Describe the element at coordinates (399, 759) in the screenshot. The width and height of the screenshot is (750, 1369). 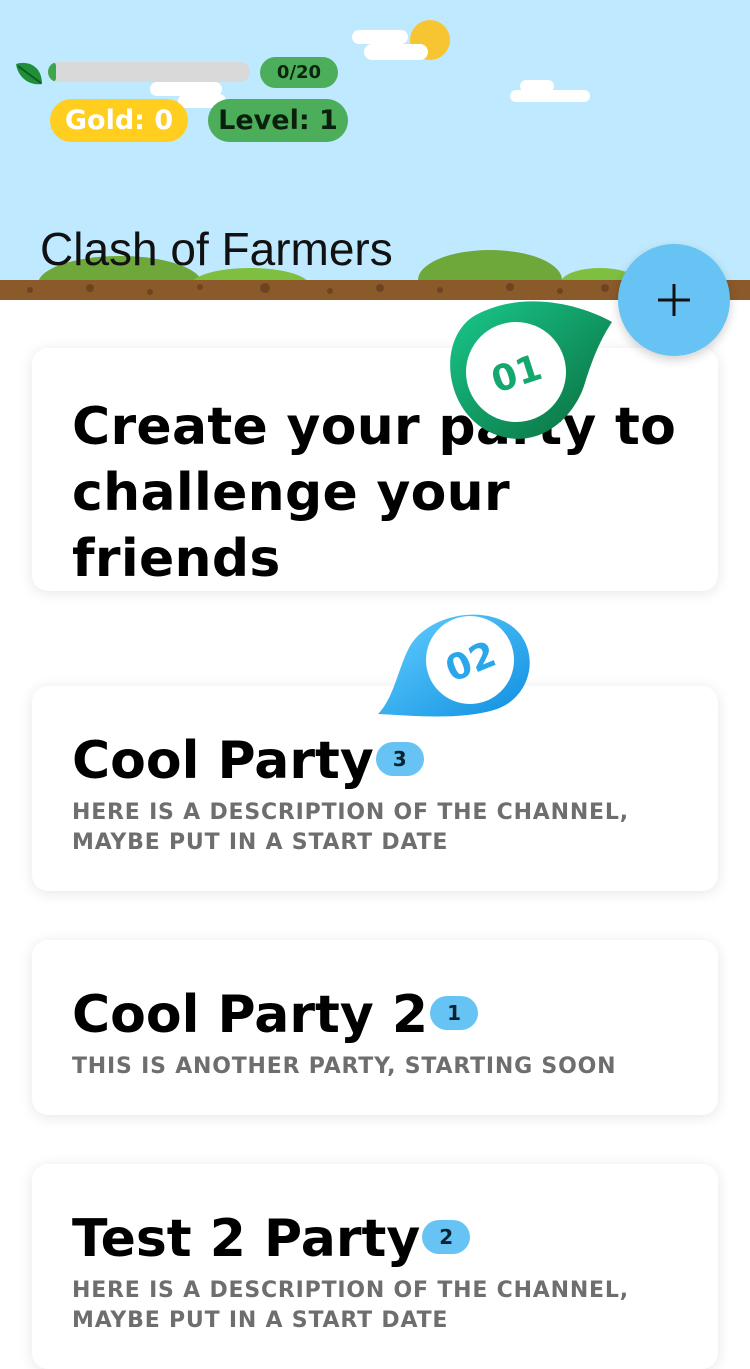
I see `member-count-badge: 3` at that location.